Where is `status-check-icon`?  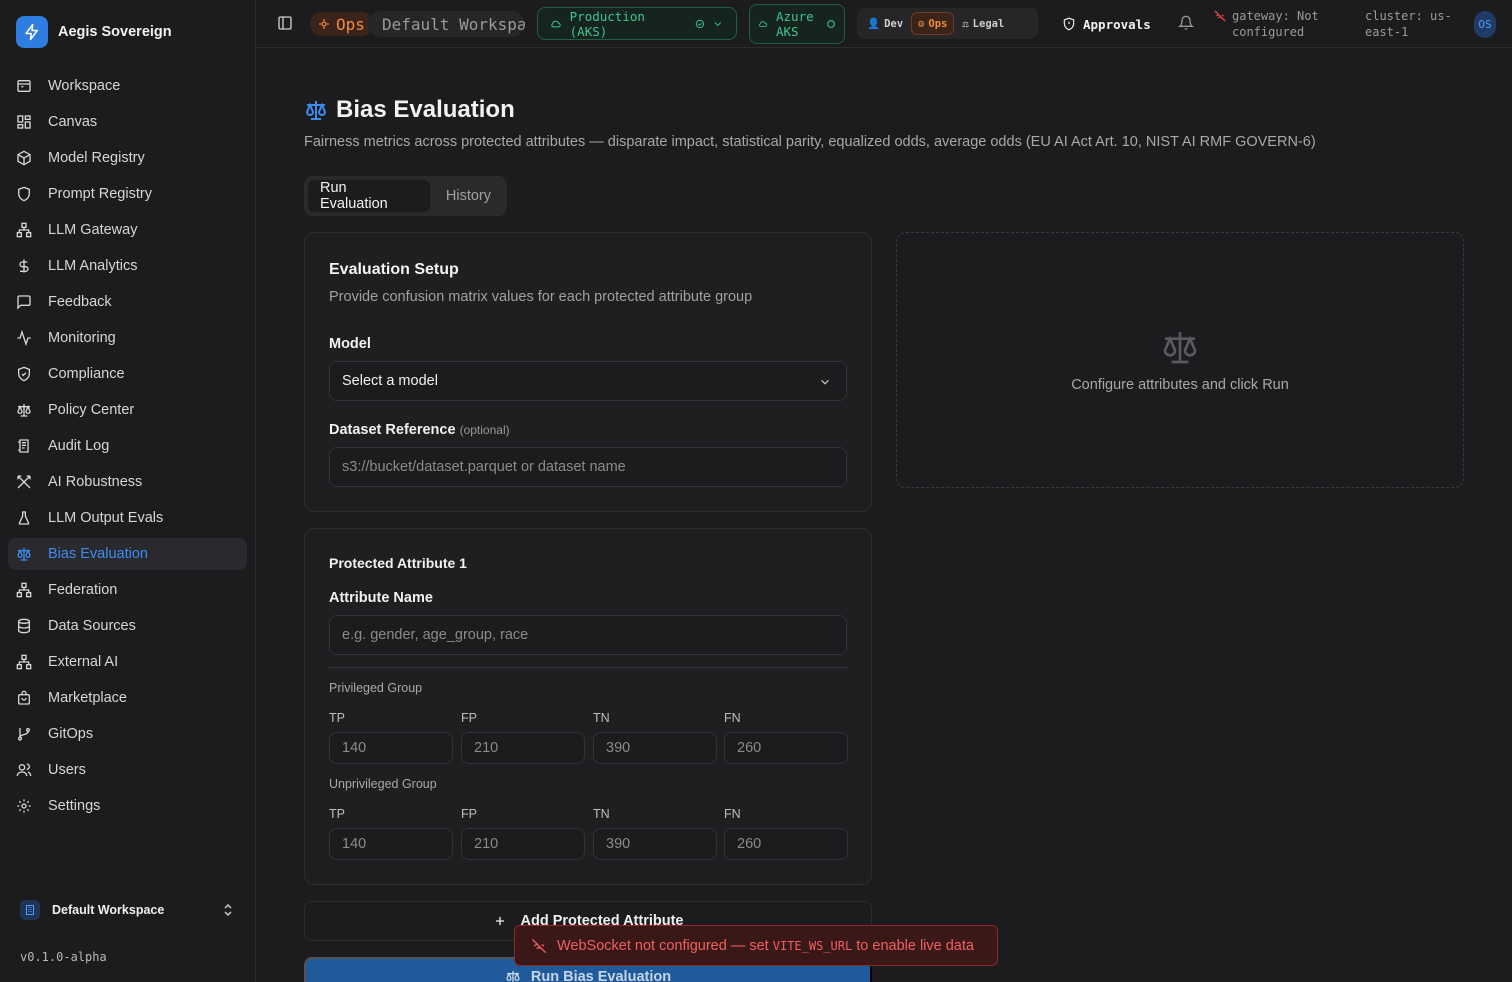
status-check-icon is located at coordinates (699, 23).